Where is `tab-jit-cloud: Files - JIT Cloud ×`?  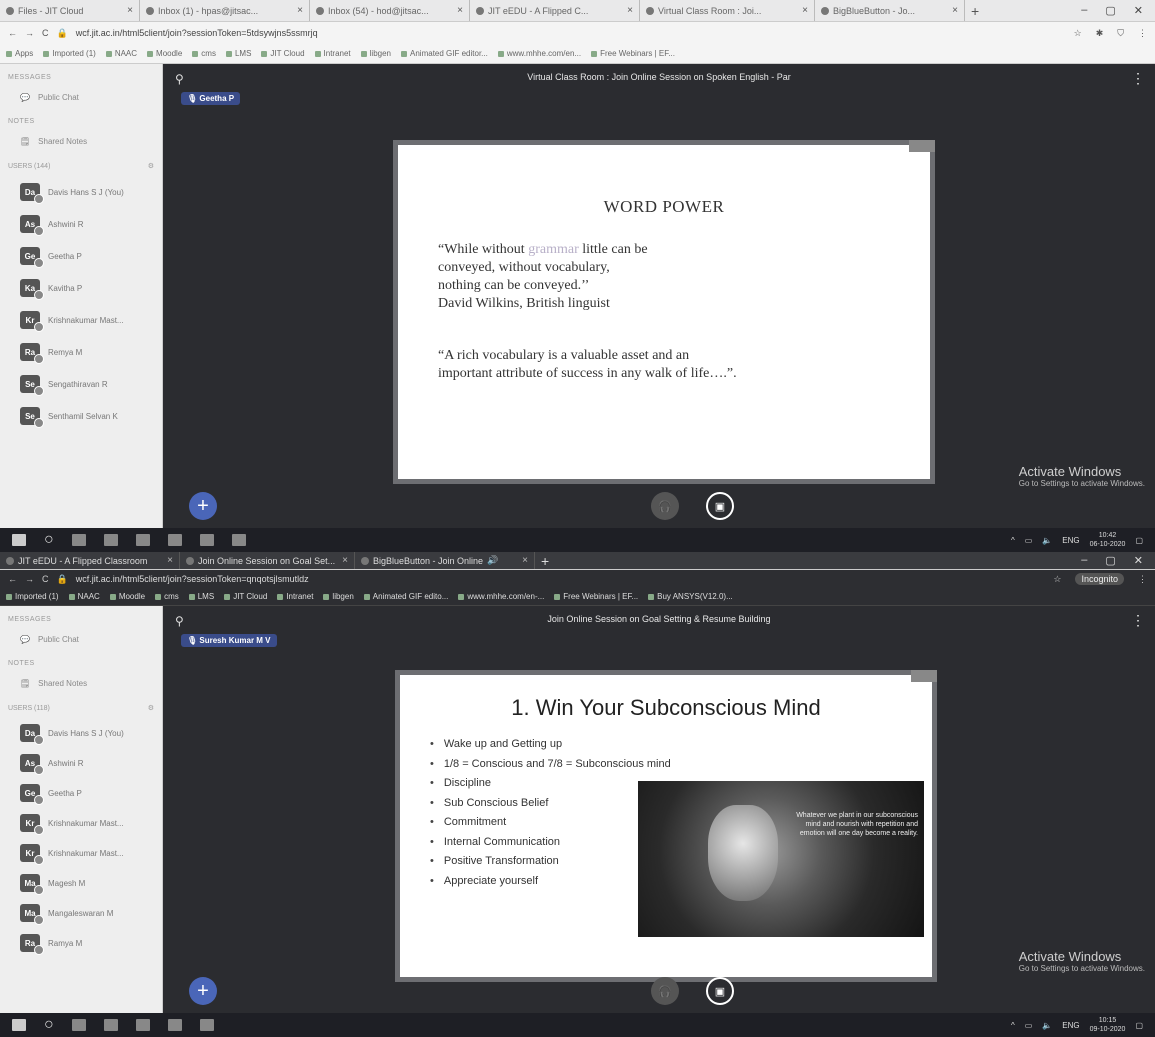
tab-jit-cloud: Files - JIT Cloud × is located at coordinates (70, 10).